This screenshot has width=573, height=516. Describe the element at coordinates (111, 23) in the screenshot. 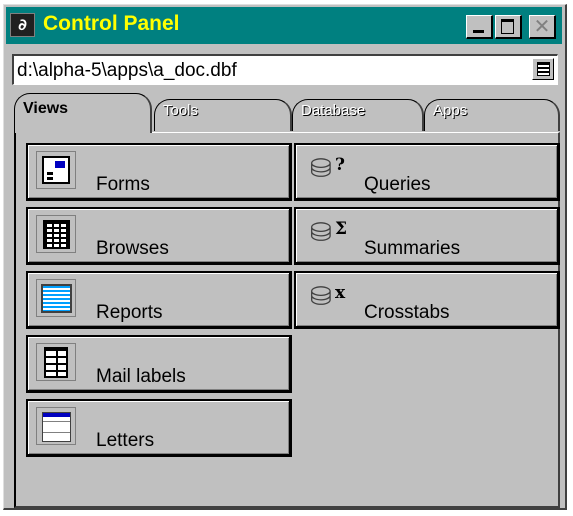

I see `window-title: Control Panel` at that location.